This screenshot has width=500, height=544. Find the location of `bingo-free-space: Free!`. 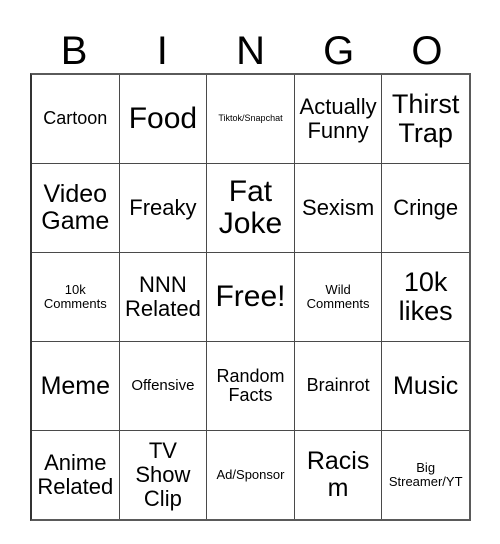

bingo-free-space: Free! is located at coordinates (250, 297).